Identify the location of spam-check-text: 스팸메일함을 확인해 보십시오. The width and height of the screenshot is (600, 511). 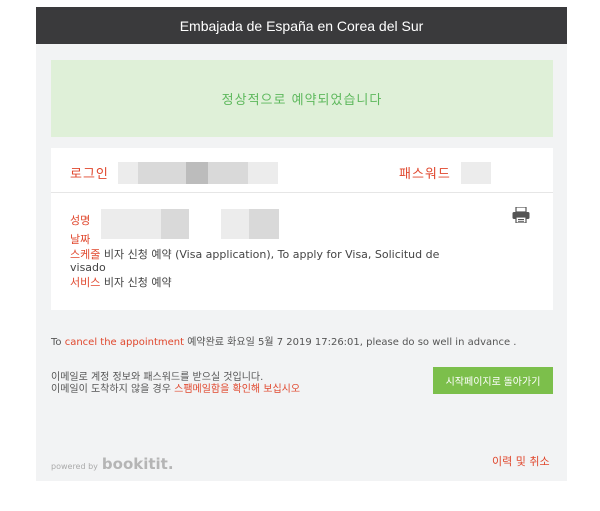
(237, 389).